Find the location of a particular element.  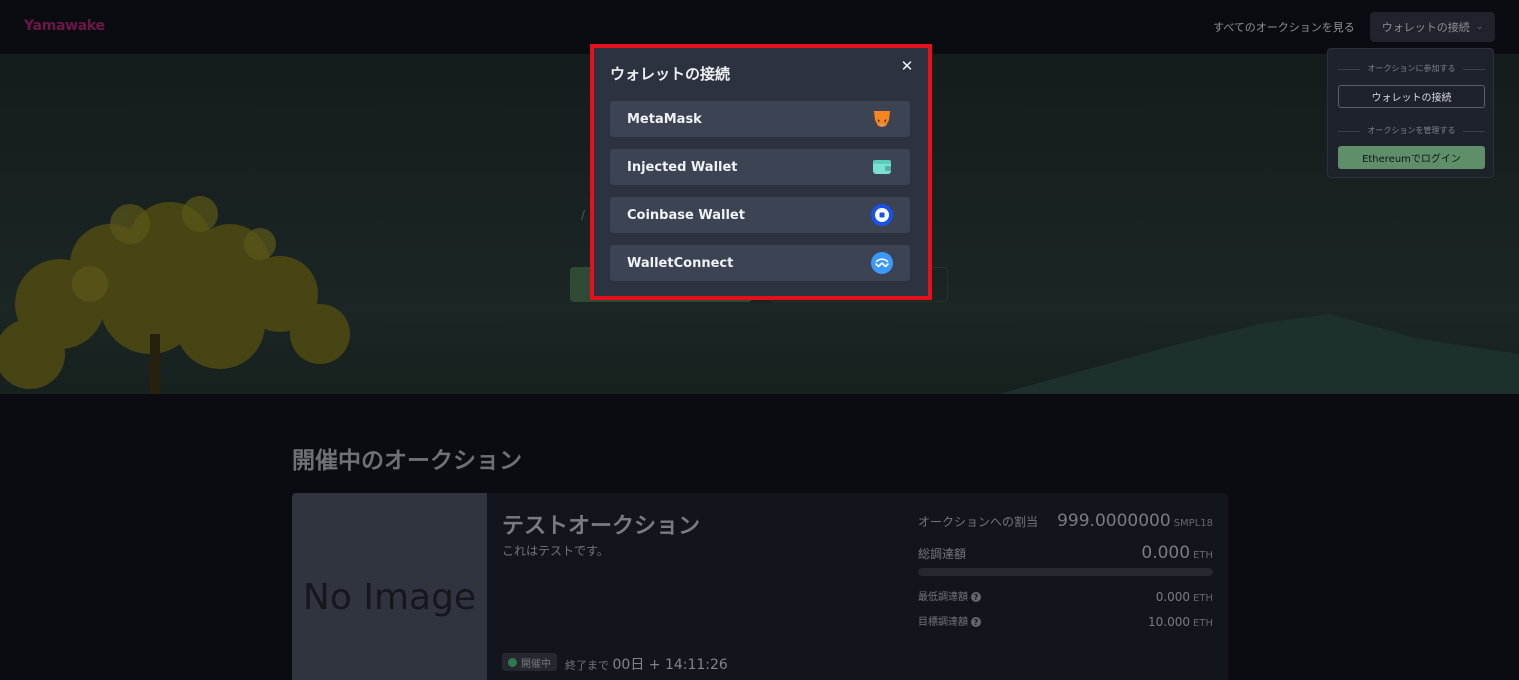

allocation-label: オークションへの割当 is located at coordinates (978, 522).